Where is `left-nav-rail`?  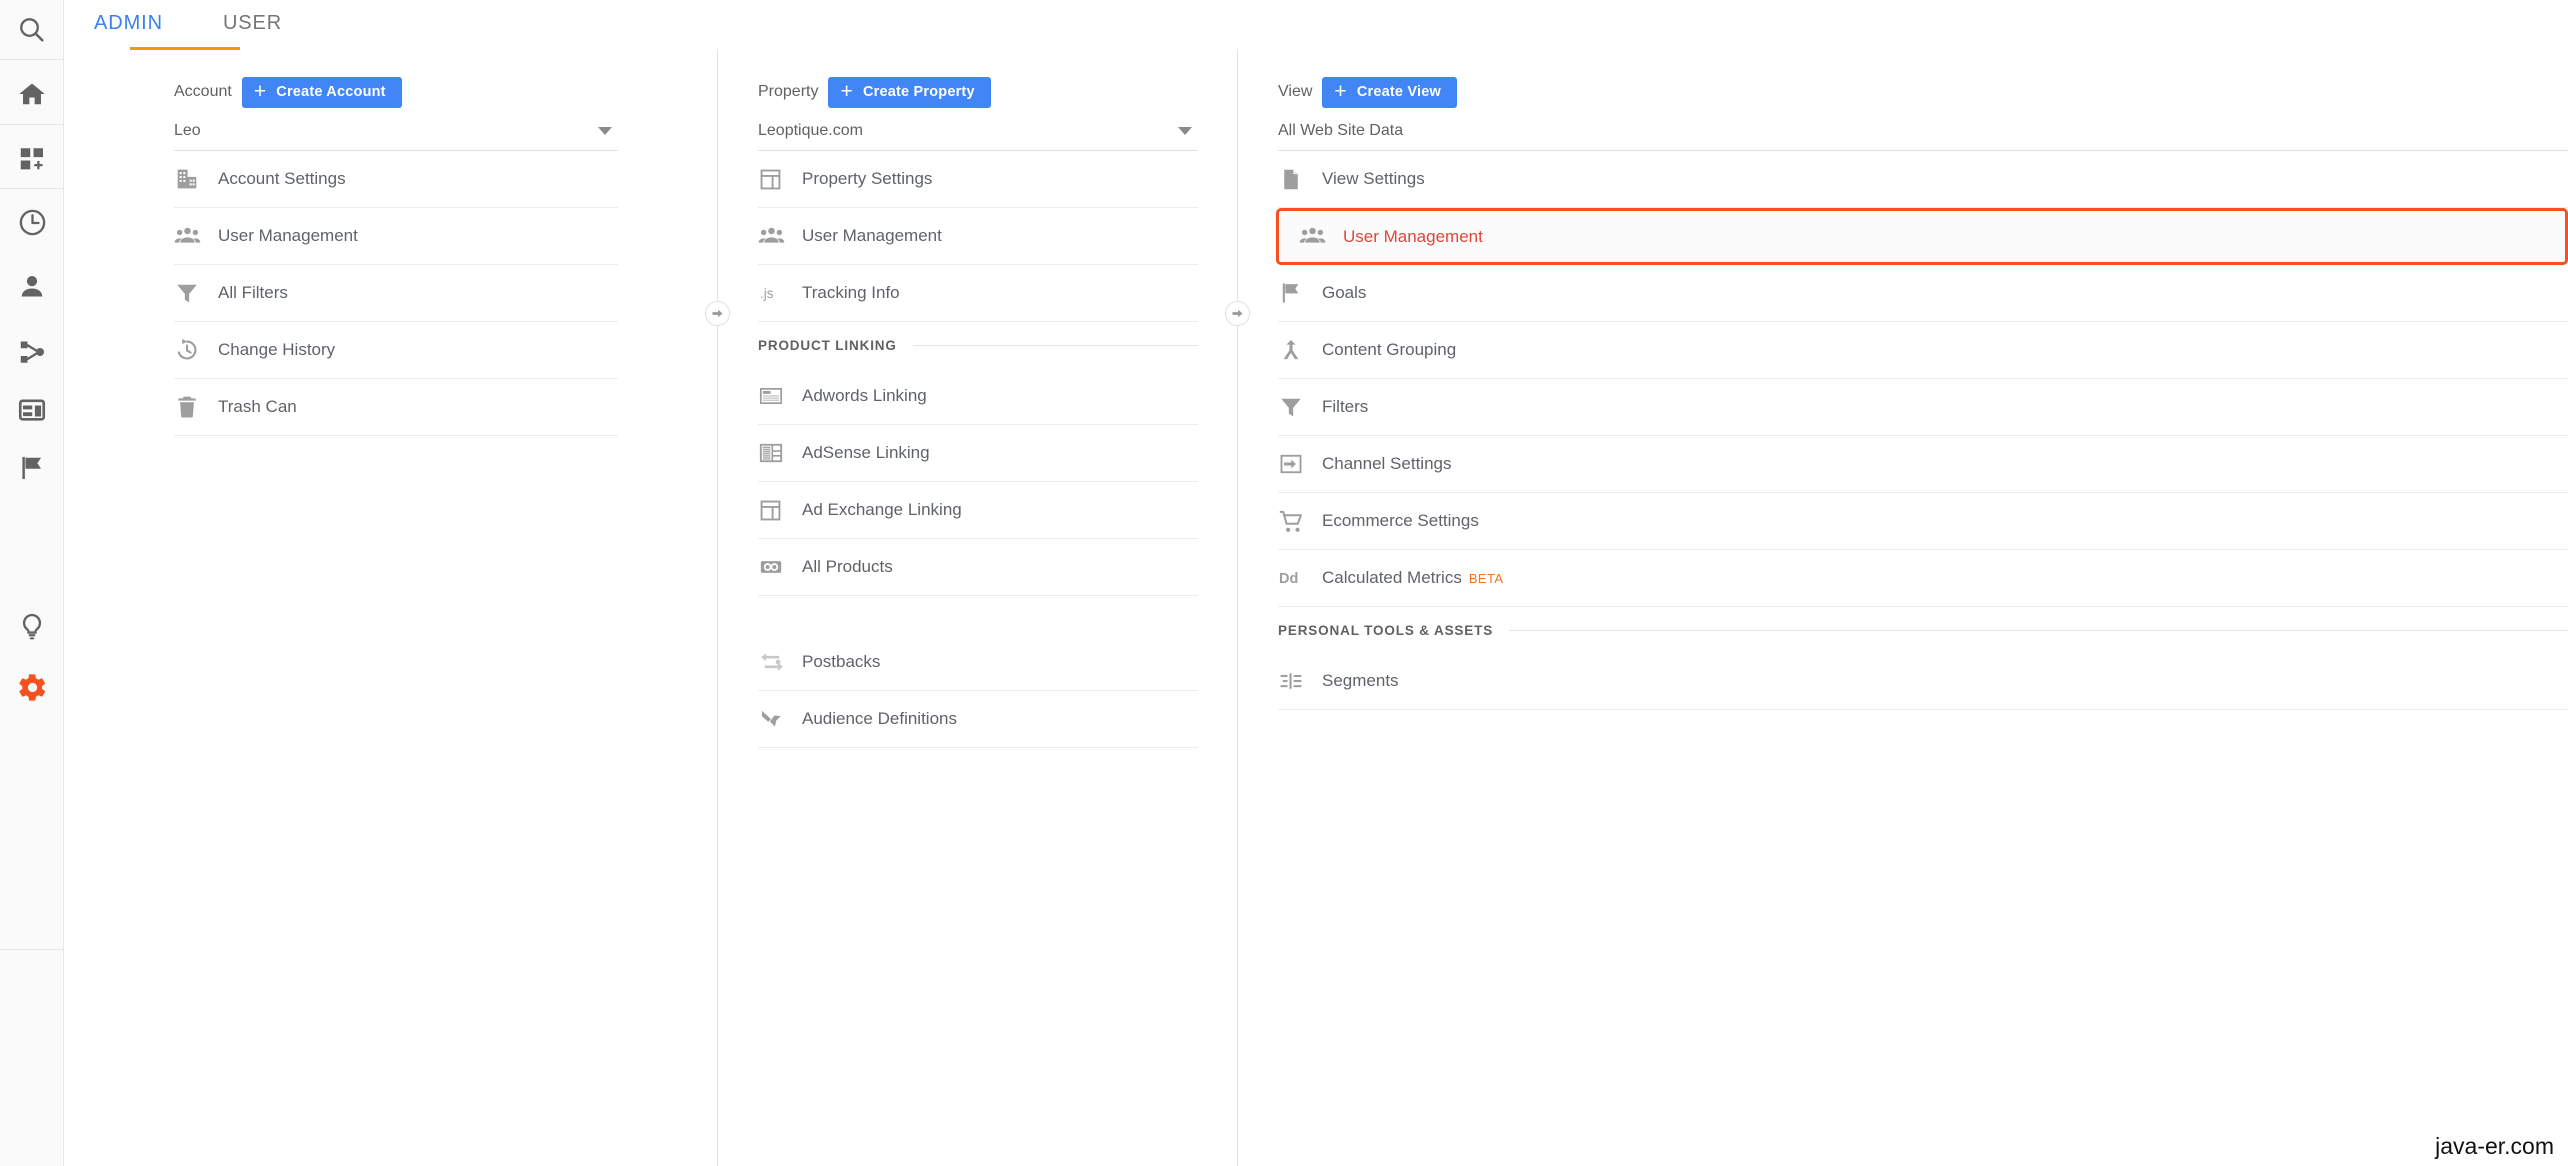 left-nav-rail is located at coordinates (32, 583).